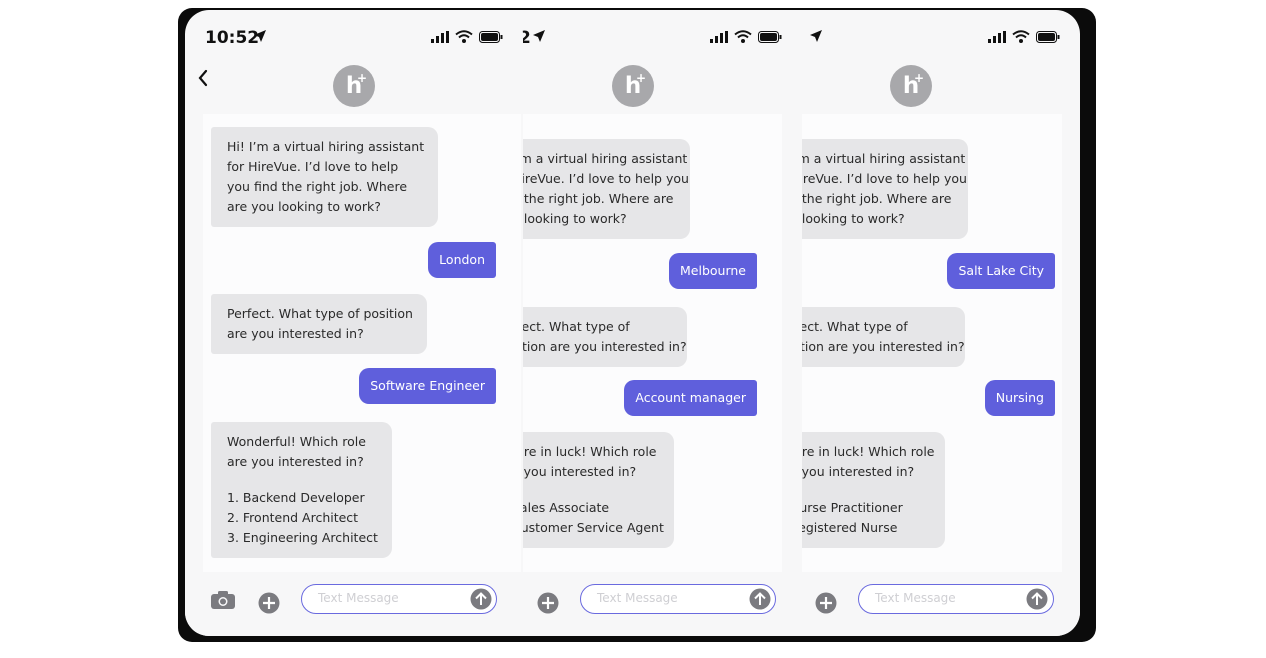  What do you see at coordinates (326, 146) in the screenshot?
I see `message-line: Hi! I’m a virtual hiring assistant` at bounding box center [326, 146].